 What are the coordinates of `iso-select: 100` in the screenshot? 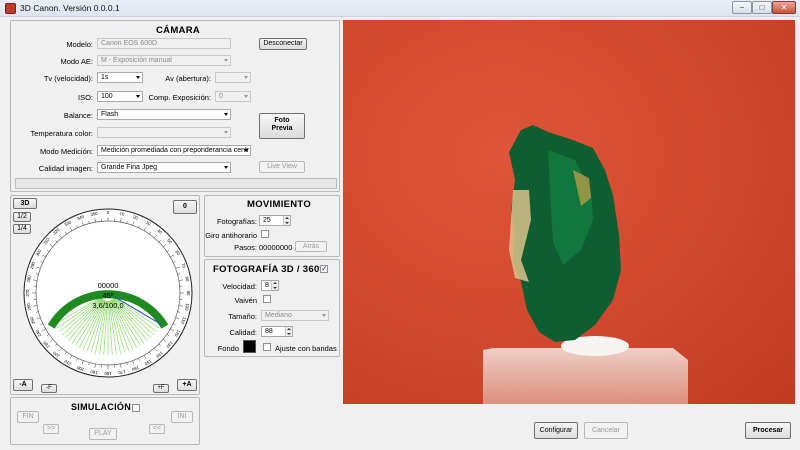 It's located at (120, 96).